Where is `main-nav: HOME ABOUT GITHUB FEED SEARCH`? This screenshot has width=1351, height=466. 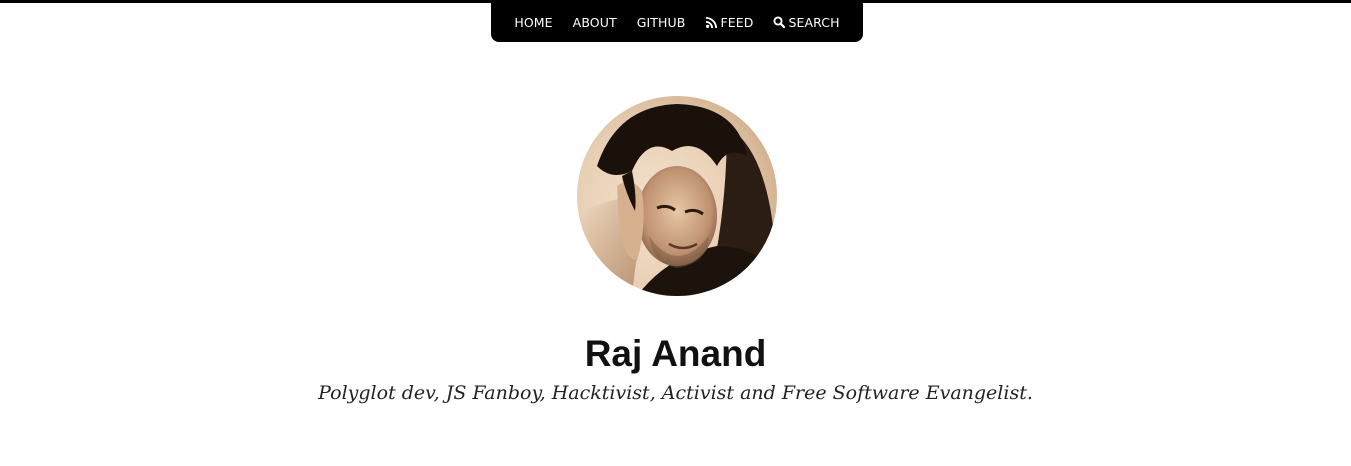
main-nav: HOME ABOUT GITHUB FEED SEARCH is located at coordinates (677, 21).